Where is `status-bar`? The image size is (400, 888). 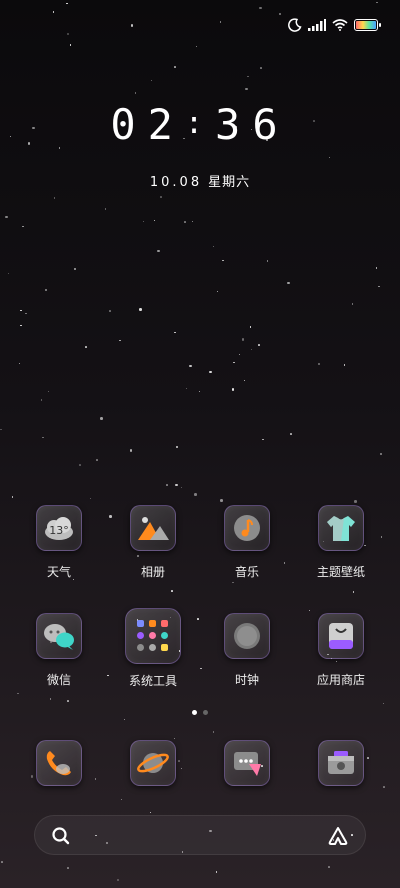 status-bar is located at coordinates (334, 25).